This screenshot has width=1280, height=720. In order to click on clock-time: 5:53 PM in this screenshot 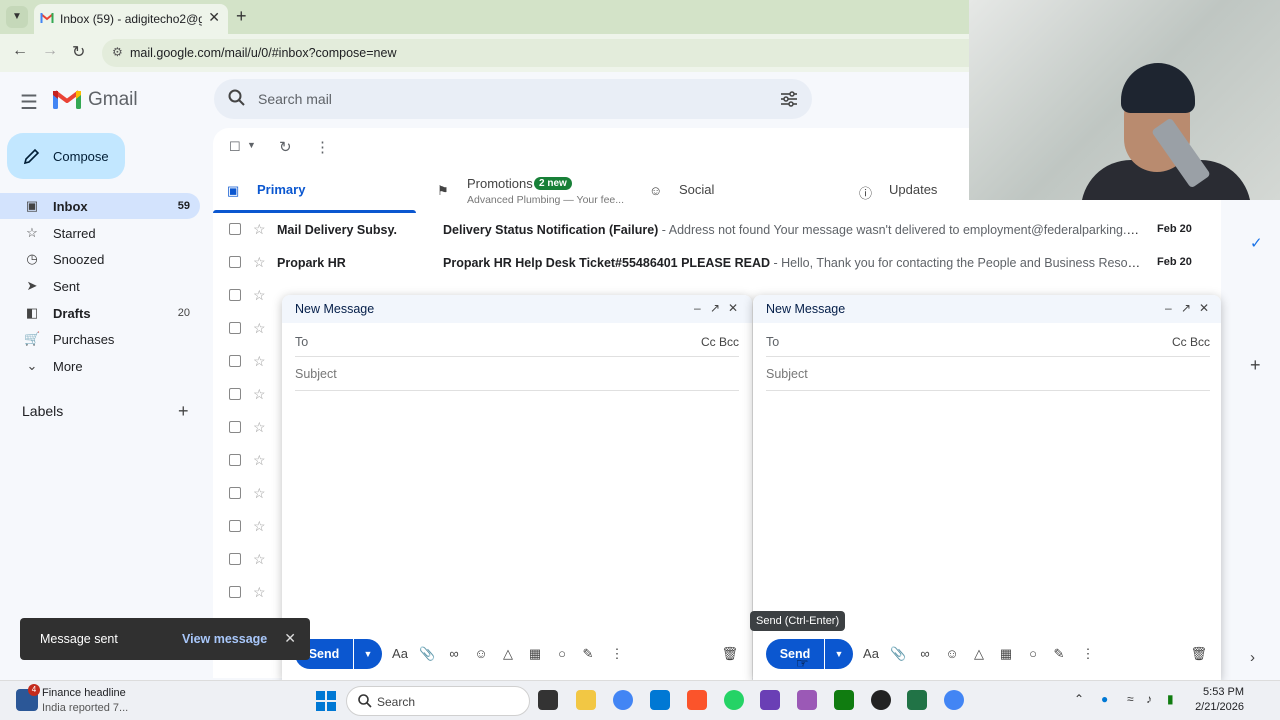, I will do `click(1221, 692)`.